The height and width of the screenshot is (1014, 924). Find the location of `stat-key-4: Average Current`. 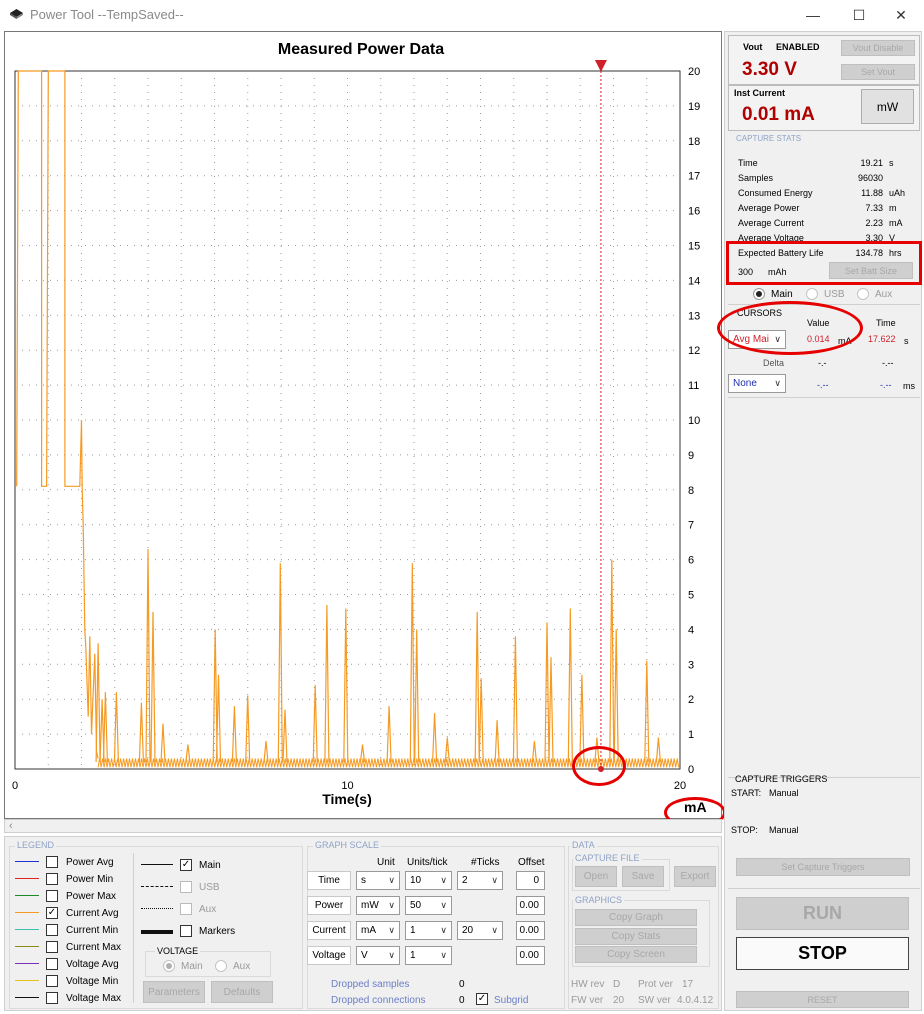

stat-key-4: Average Current is located at coordinates (771, 223).